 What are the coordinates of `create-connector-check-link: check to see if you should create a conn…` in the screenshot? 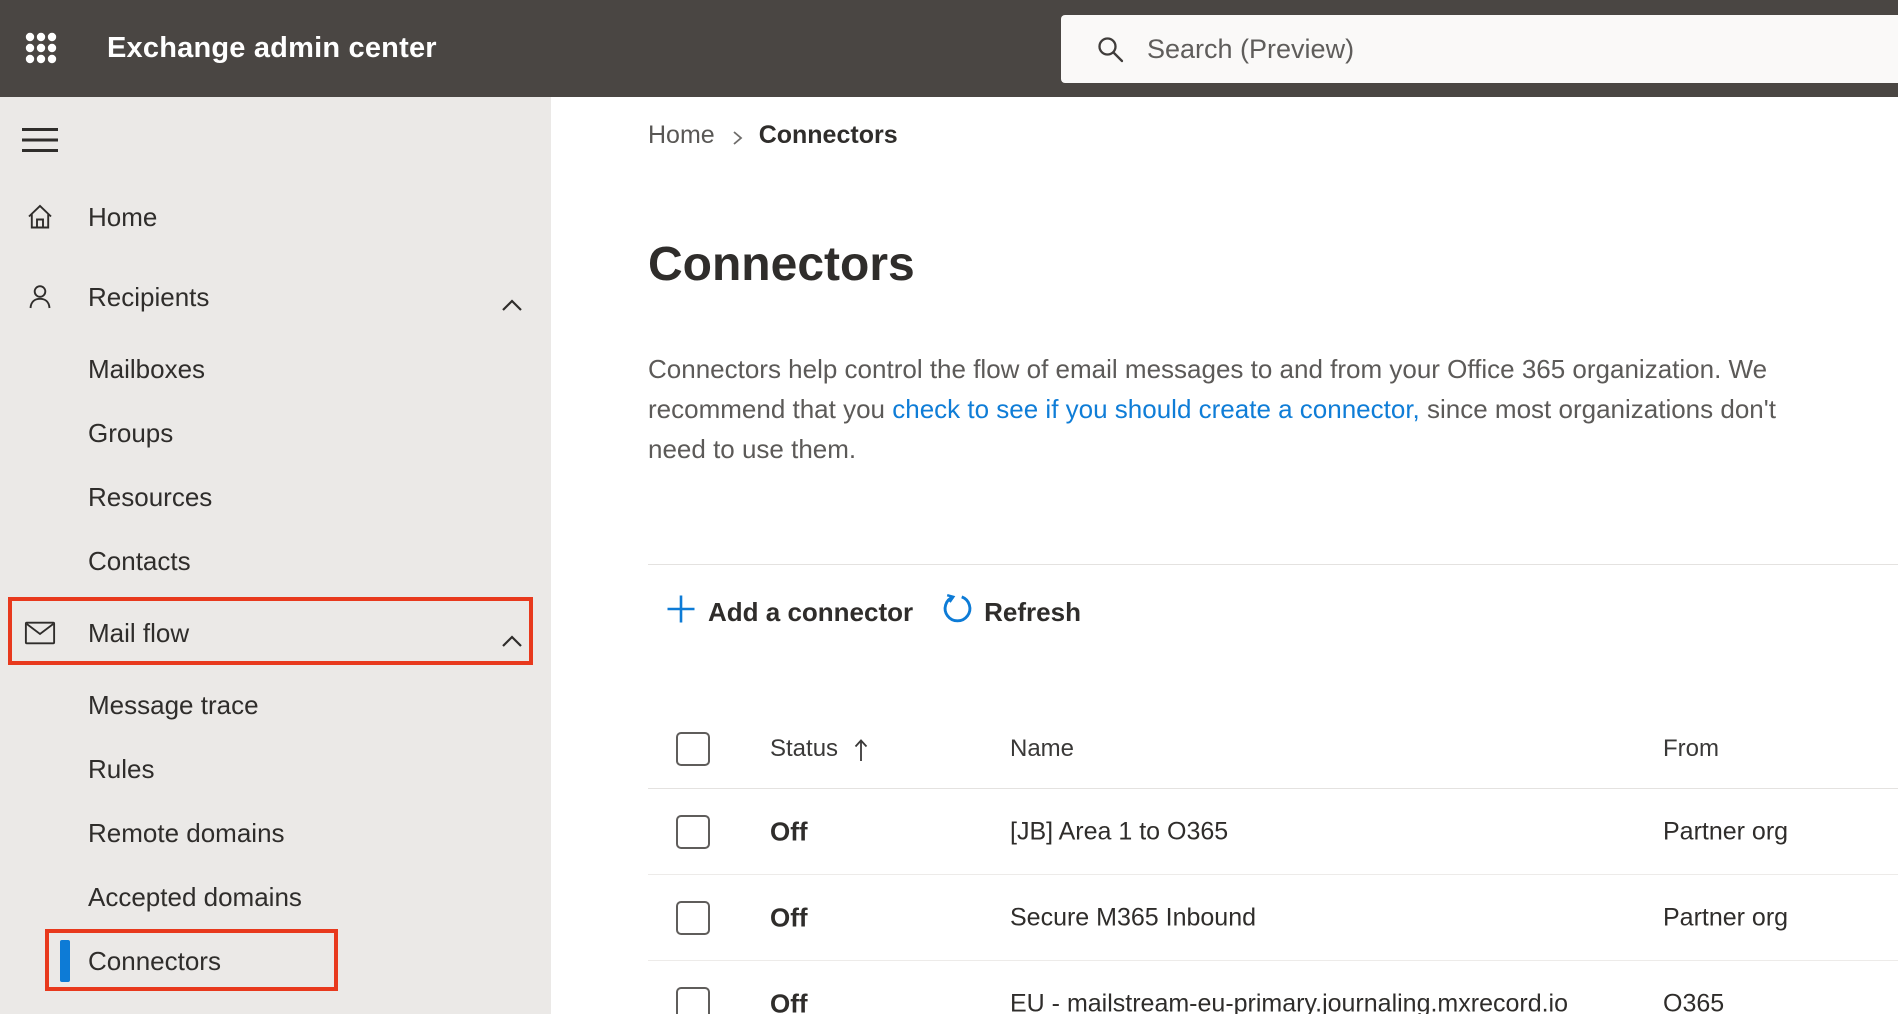 It's located at (1156, 409).